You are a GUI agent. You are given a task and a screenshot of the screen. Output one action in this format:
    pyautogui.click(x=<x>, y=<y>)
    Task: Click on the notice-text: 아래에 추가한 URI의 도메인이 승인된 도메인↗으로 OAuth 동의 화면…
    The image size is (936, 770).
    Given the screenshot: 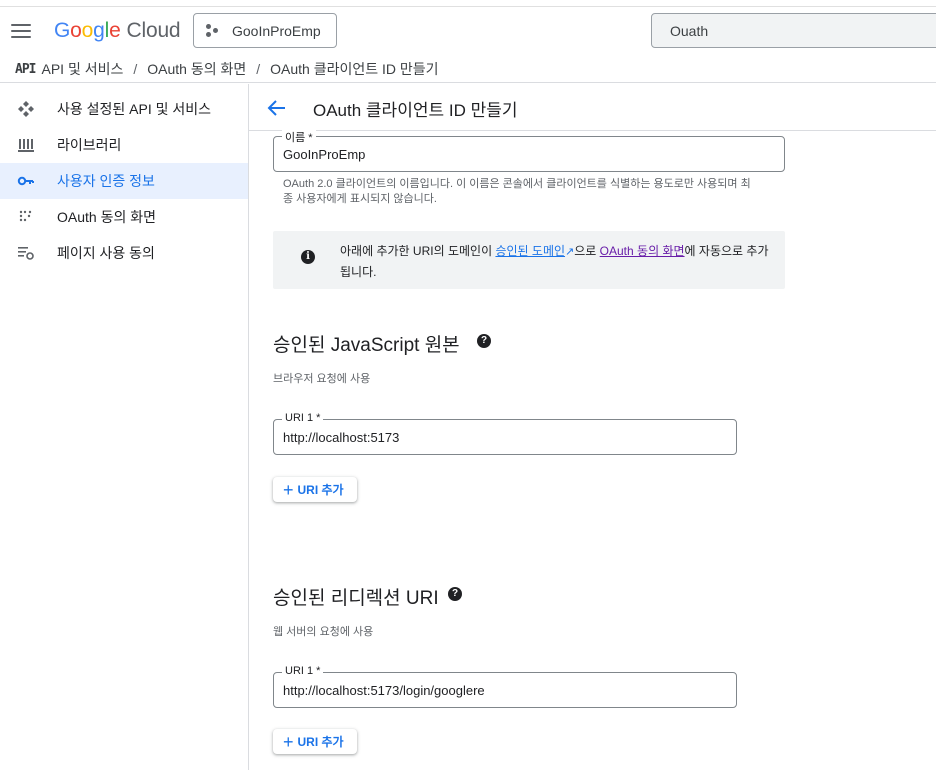 What is the action you would take?
    pyautogui.click(x=554, y=261)
    